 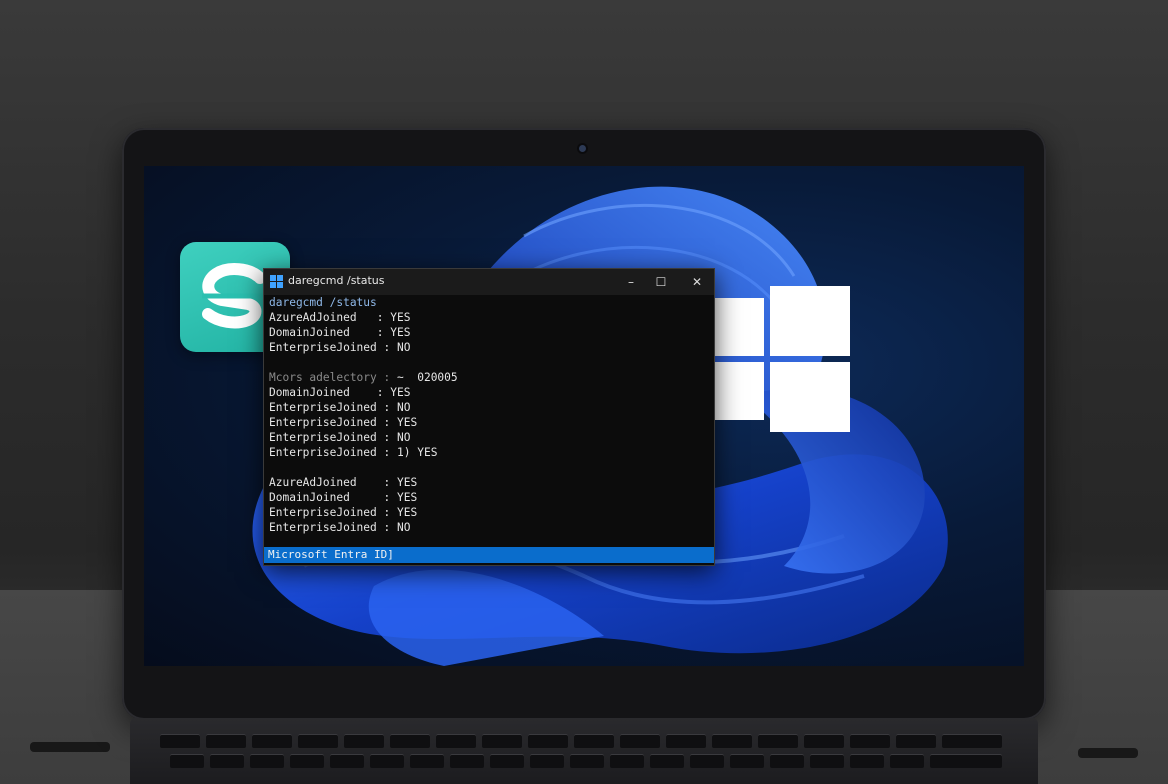 What do you see at coordinates (661, 282) in the screenshot?
I see `maximize-button: ☐` at bounding box center [661, 282].